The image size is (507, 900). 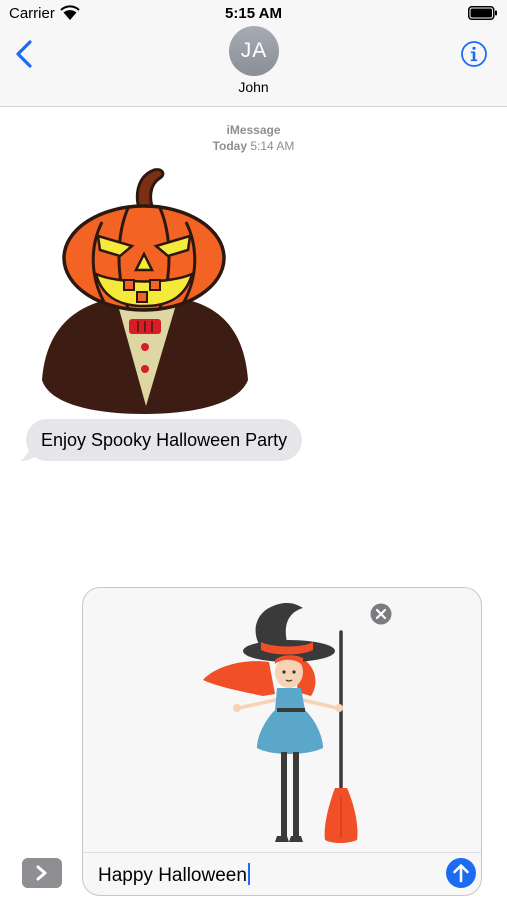 What do you see at coordinates (253, 130) in the screenshot?
I see `service-label: iMessage` at bounding box center [253, 130].